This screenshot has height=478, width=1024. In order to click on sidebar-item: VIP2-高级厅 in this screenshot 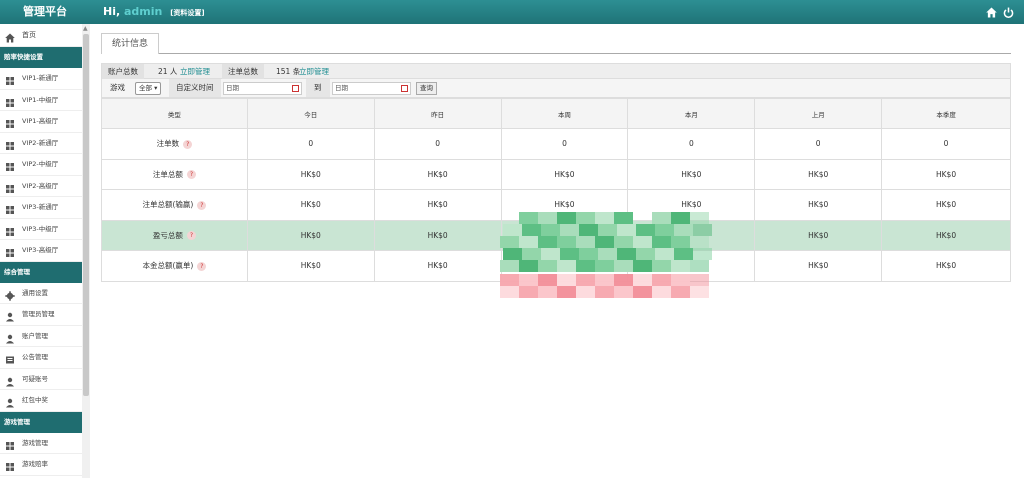, I will do `click(41, 186)`.